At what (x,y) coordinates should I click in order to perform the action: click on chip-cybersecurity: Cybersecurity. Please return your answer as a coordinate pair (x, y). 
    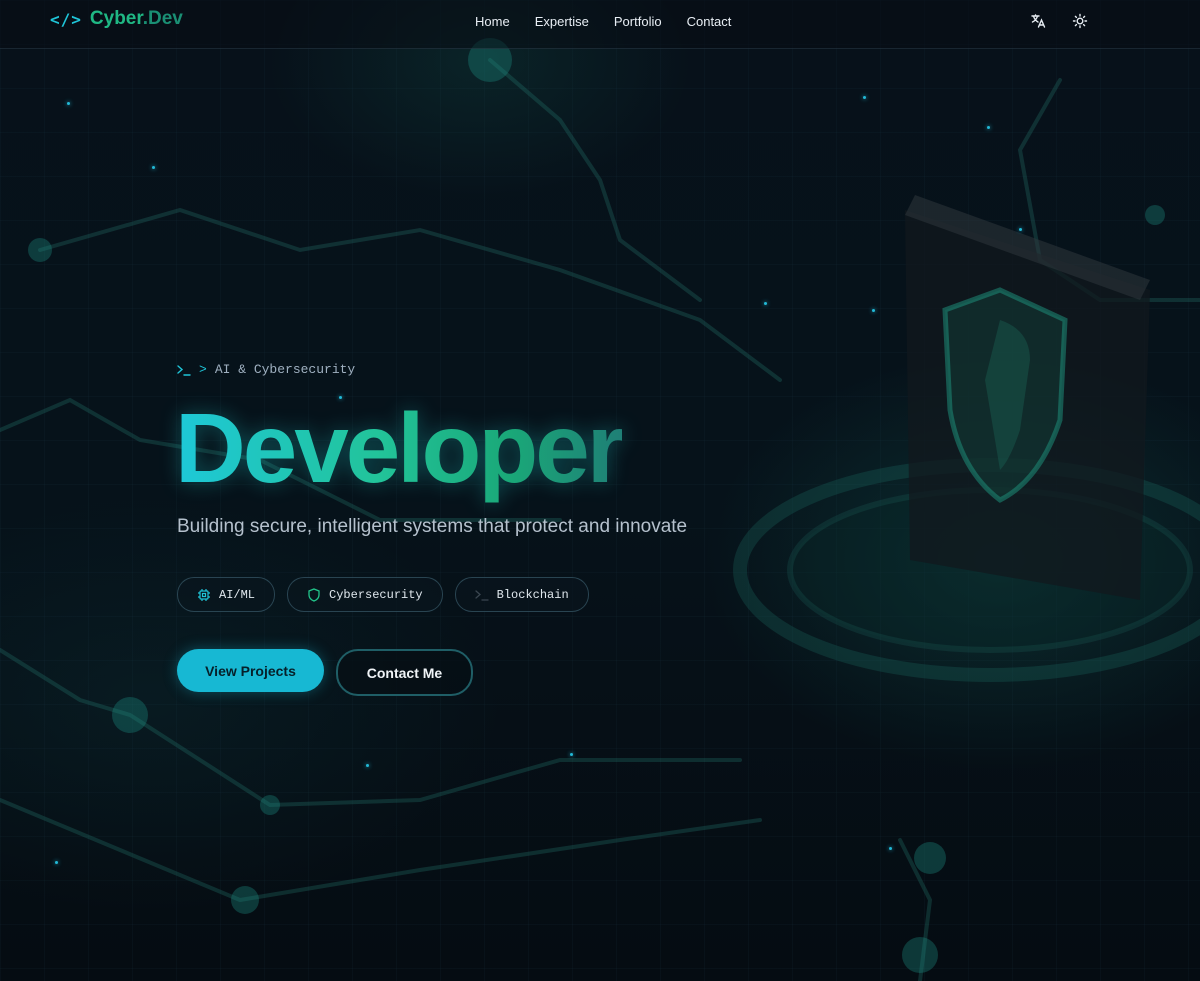
    Looking at the image, I should click on (365, 594).